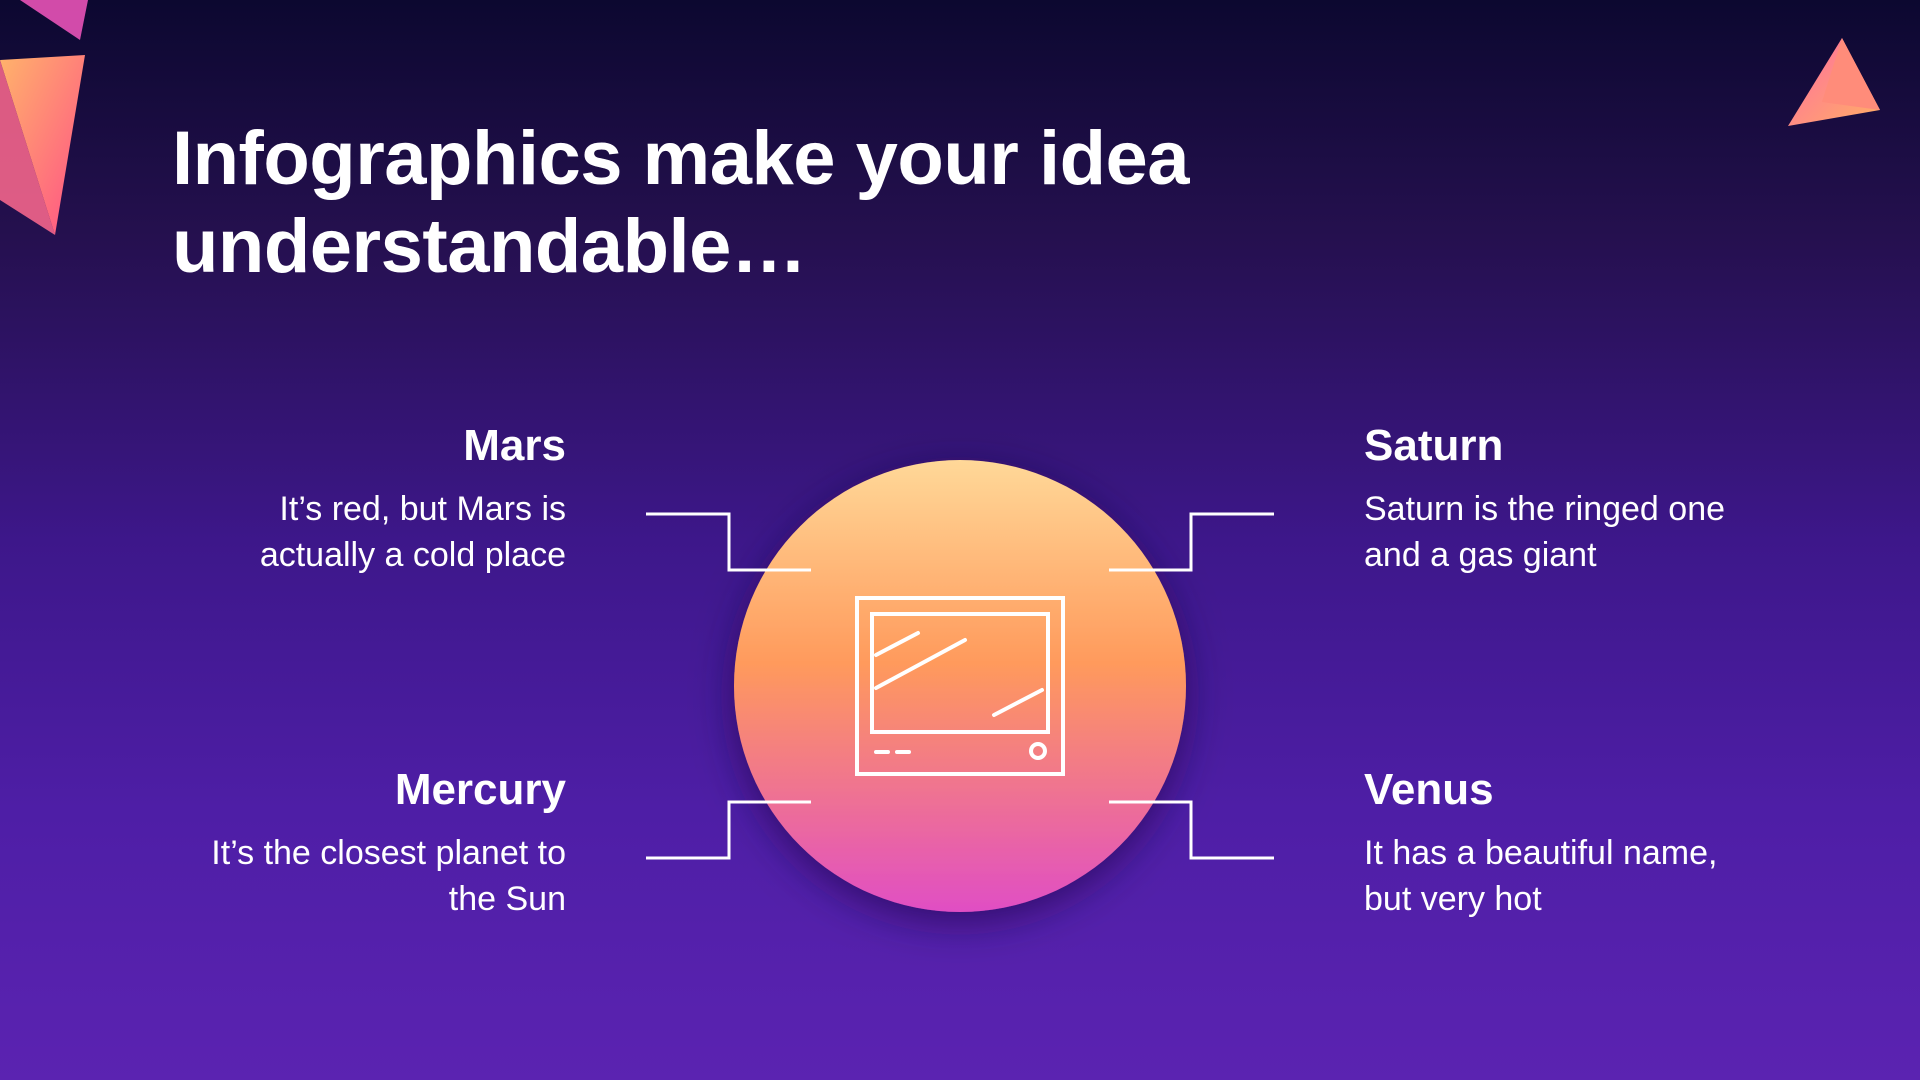 The image size is (1920, 1080). What do you see at coordinates (1429, 789) in the screenshot?
I see `venus-title: Venus` at bounding box center [1429, 789].